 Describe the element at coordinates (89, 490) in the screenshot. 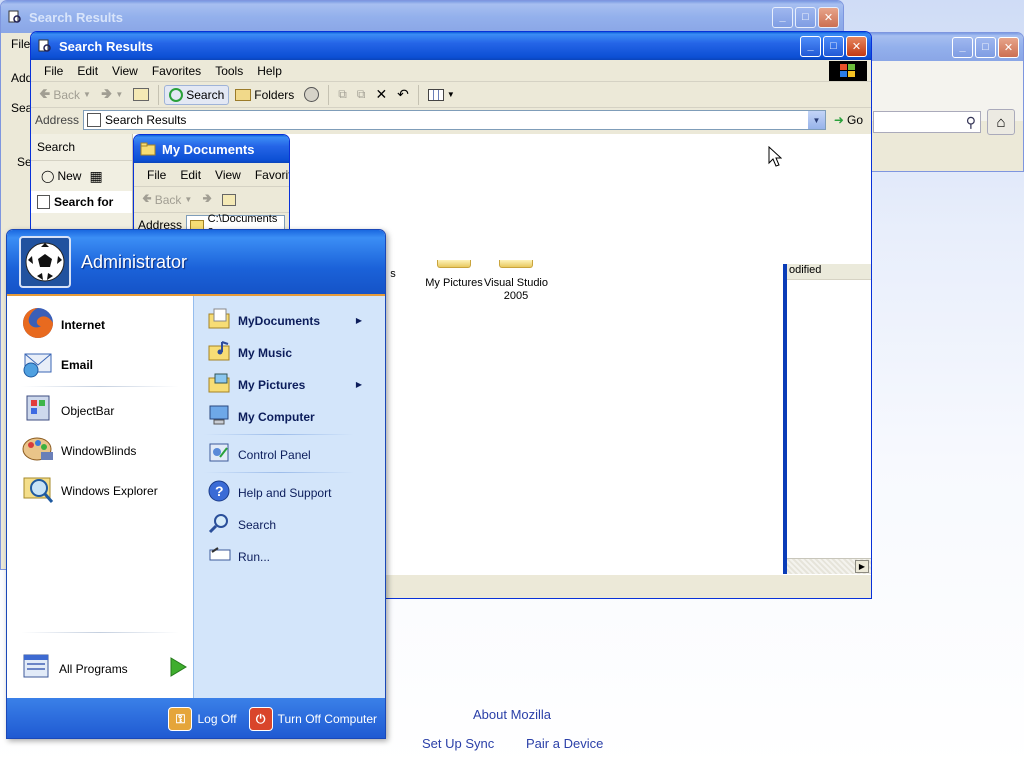

I see `recent-windows-explorer: Windows Explorer` at that location.